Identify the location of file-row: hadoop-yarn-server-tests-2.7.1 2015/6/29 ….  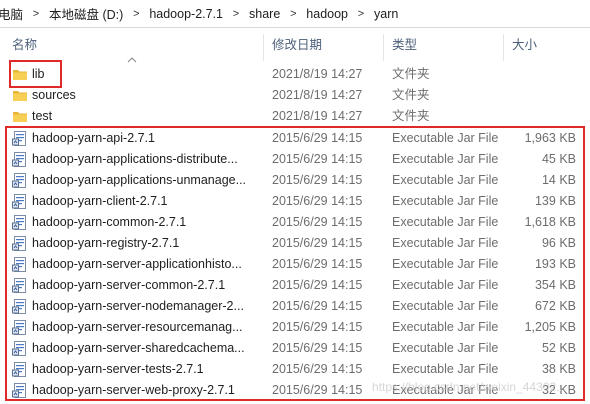
(295, 369).